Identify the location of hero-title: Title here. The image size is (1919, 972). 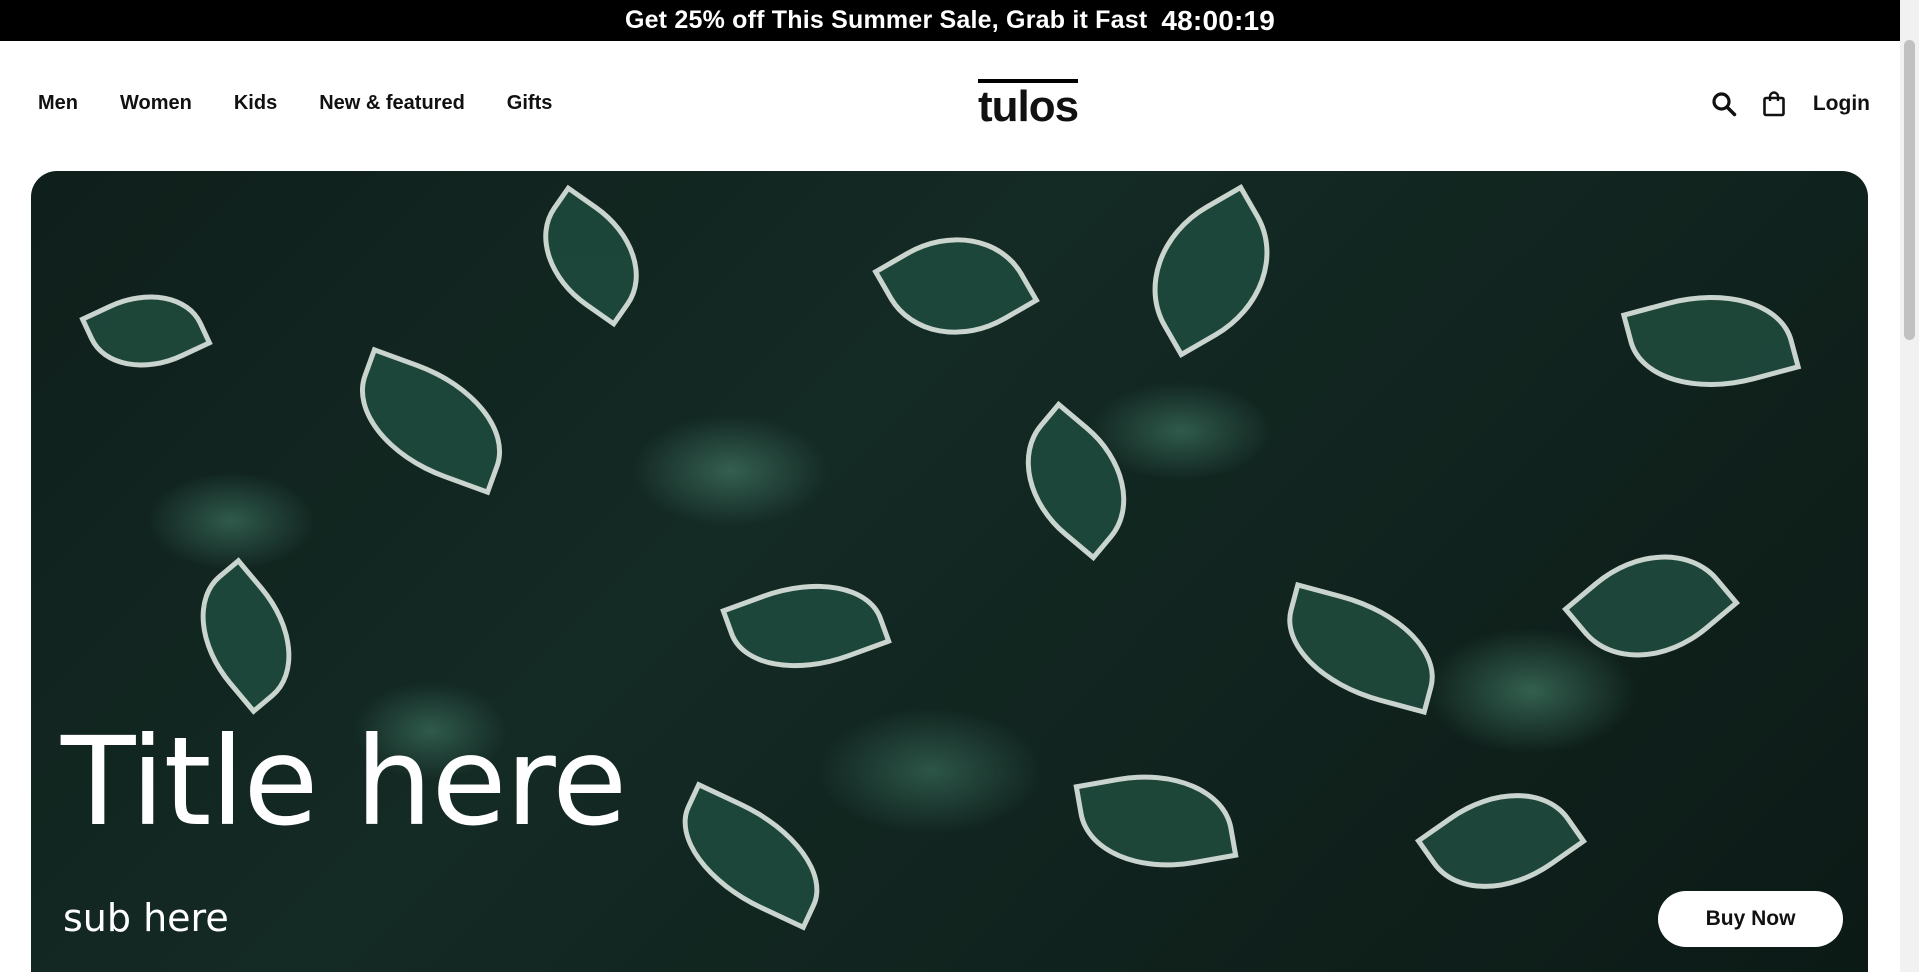
(344, 782).